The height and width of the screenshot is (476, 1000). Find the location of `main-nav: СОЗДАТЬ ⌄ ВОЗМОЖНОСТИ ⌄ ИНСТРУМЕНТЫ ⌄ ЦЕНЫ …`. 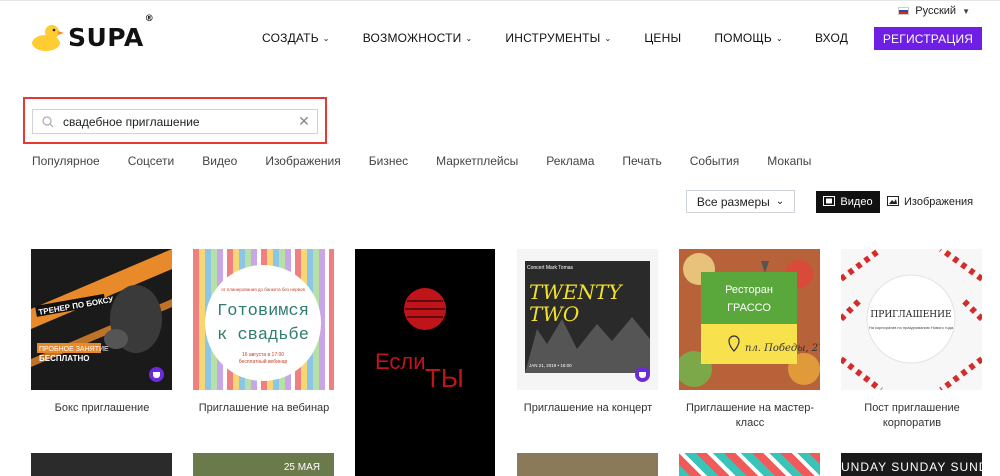

main-nav: СОЗДАТЬ ⌄ ВОЗМОЖНОСТИ ⌄ ИНСТРУМЕНТЫ ⌄ ЦЕНЫ … is located at coordinates (539, 38).